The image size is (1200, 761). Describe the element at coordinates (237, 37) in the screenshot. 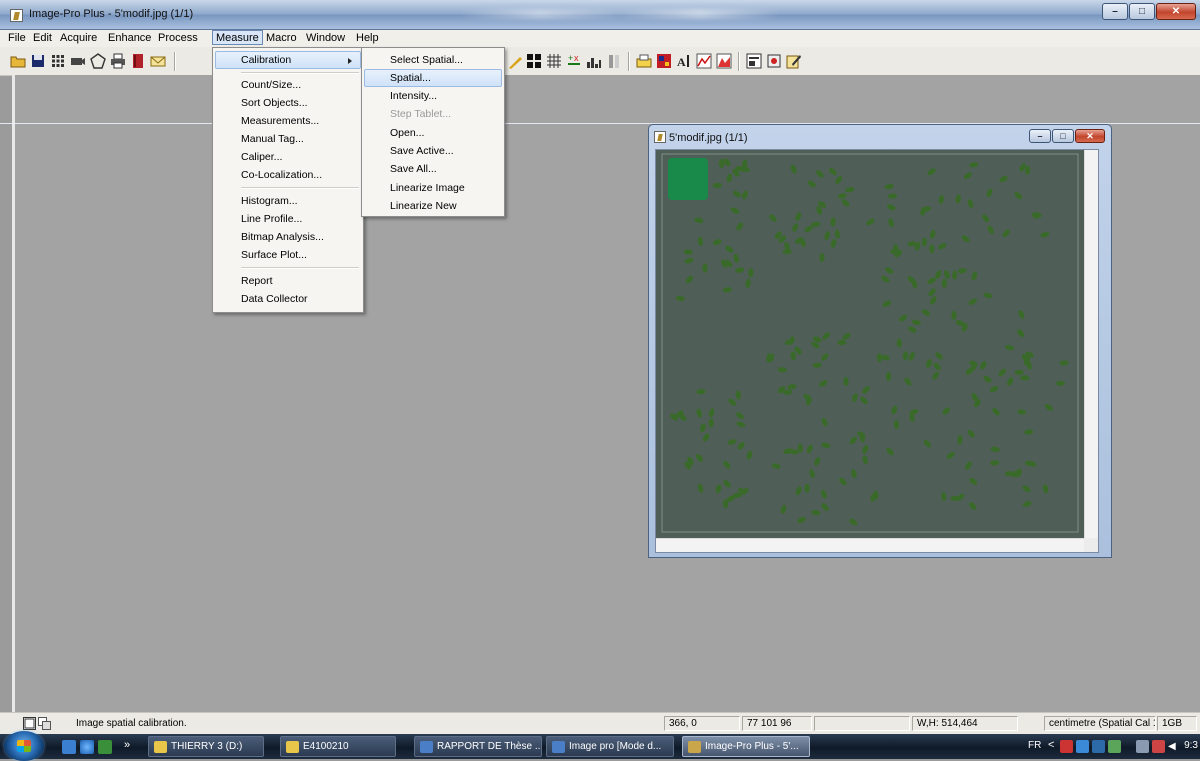

I see `menu-measure: Measure` at that location.